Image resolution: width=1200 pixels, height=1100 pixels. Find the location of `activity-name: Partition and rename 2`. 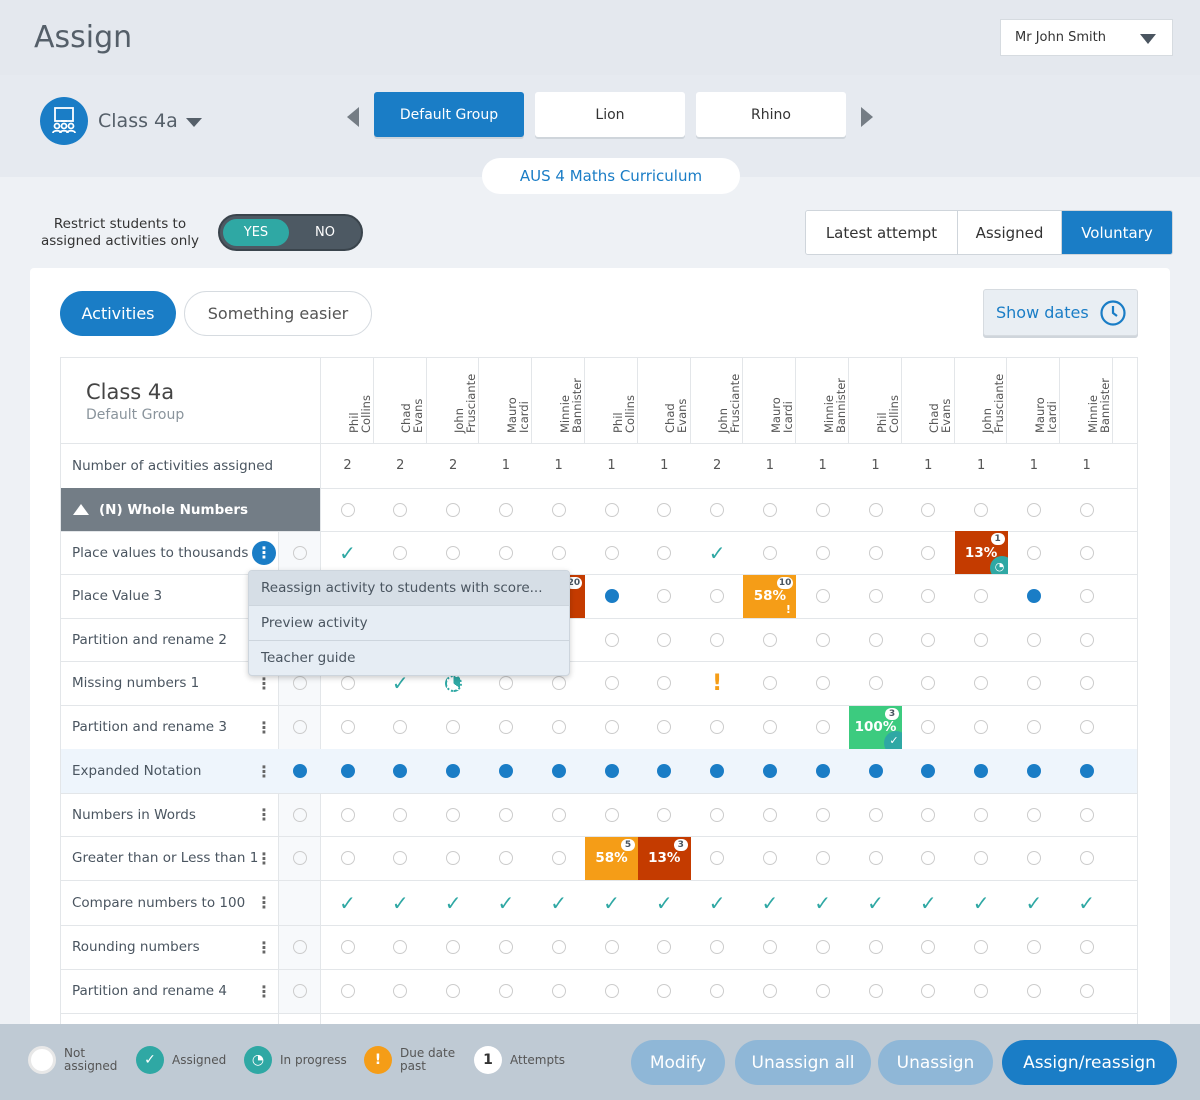

activity-name: Partition and rename 2 is located at coordinates (149, 639).